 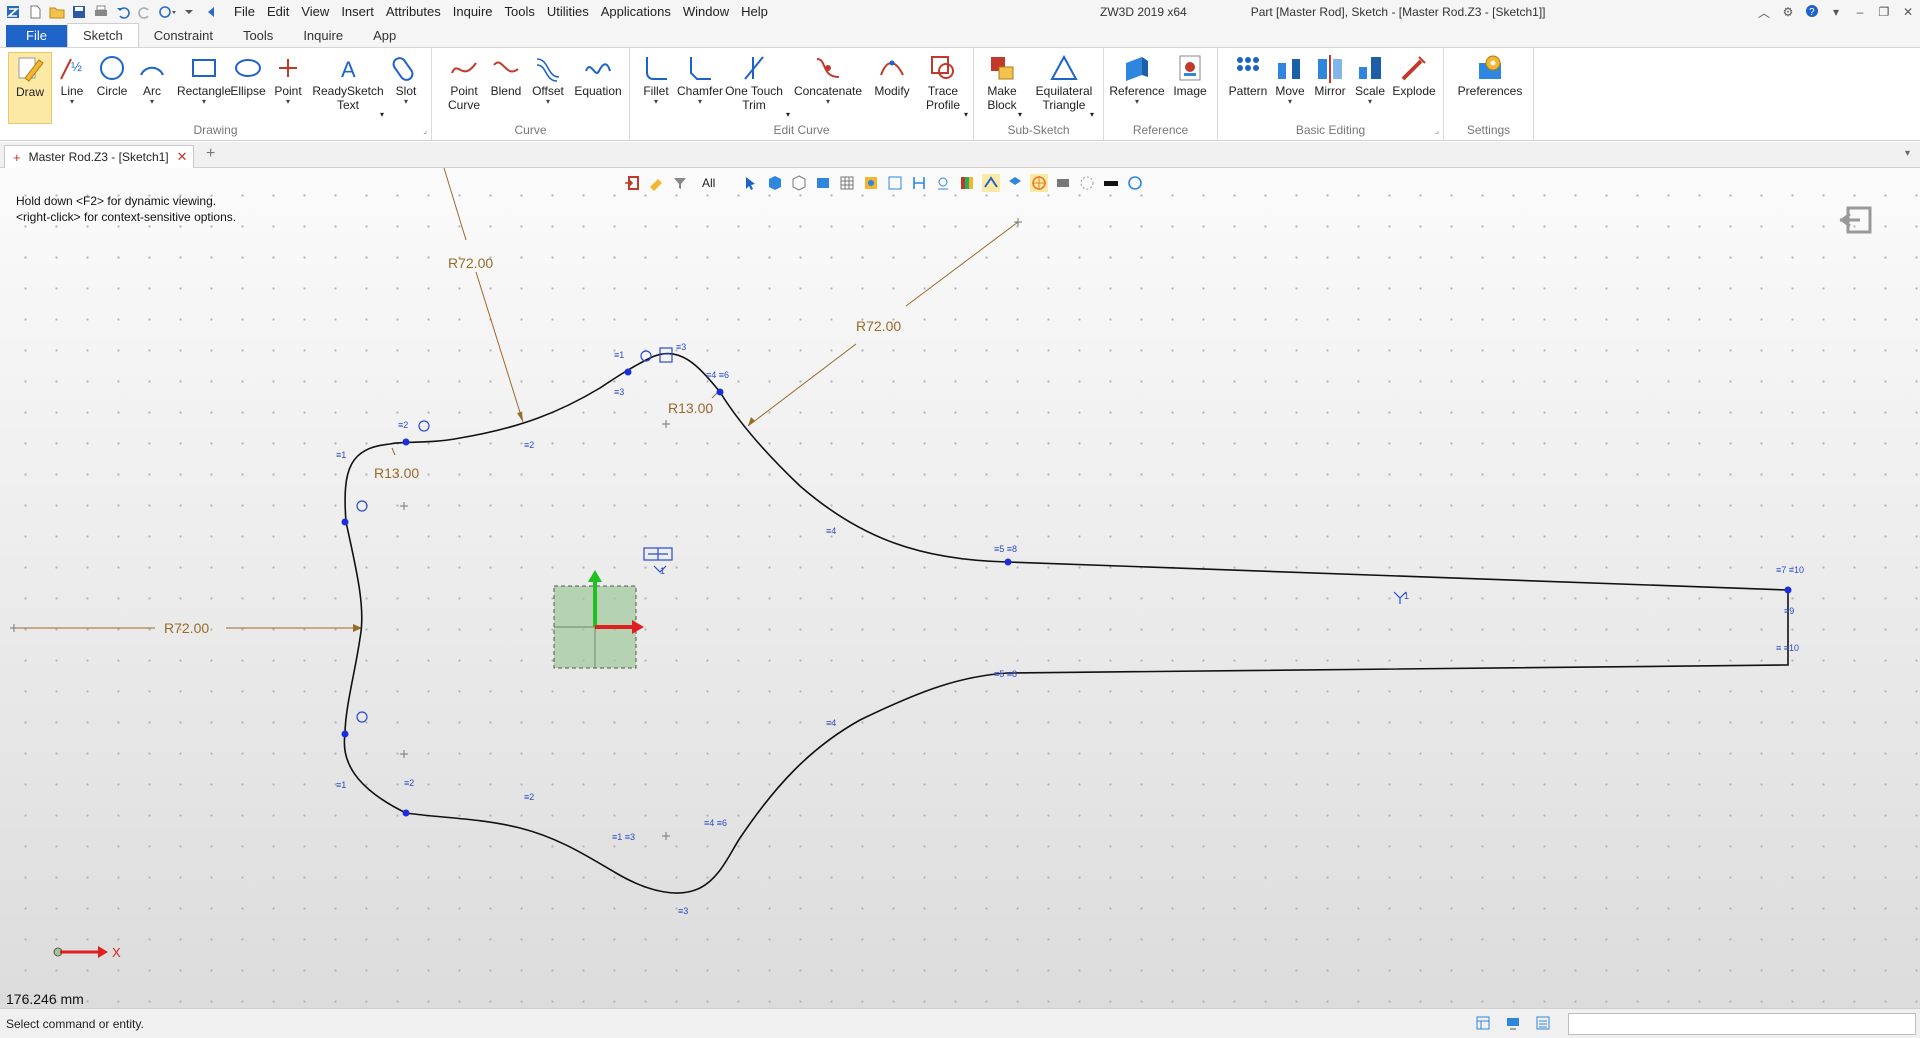 What do you see at coordinates (706, 12) in the screenshot?
I see `menu-window: Window` at bounding box center [706, 12].